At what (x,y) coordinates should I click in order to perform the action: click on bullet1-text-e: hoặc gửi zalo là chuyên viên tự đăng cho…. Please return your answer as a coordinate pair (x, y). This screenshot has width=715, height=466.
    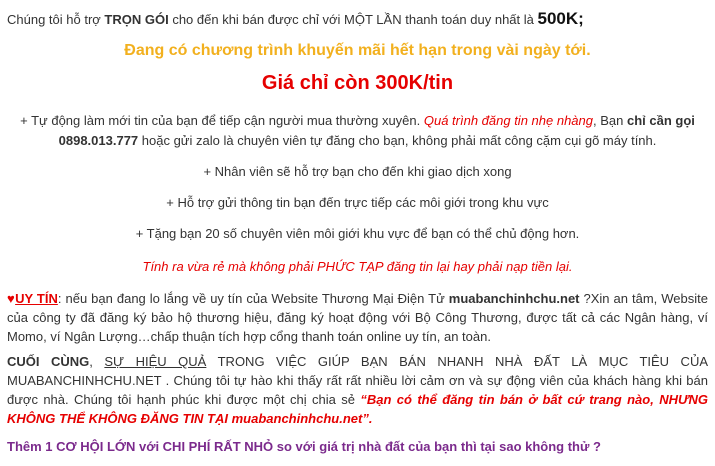
    Looking at the image, I should click on (397, 140).